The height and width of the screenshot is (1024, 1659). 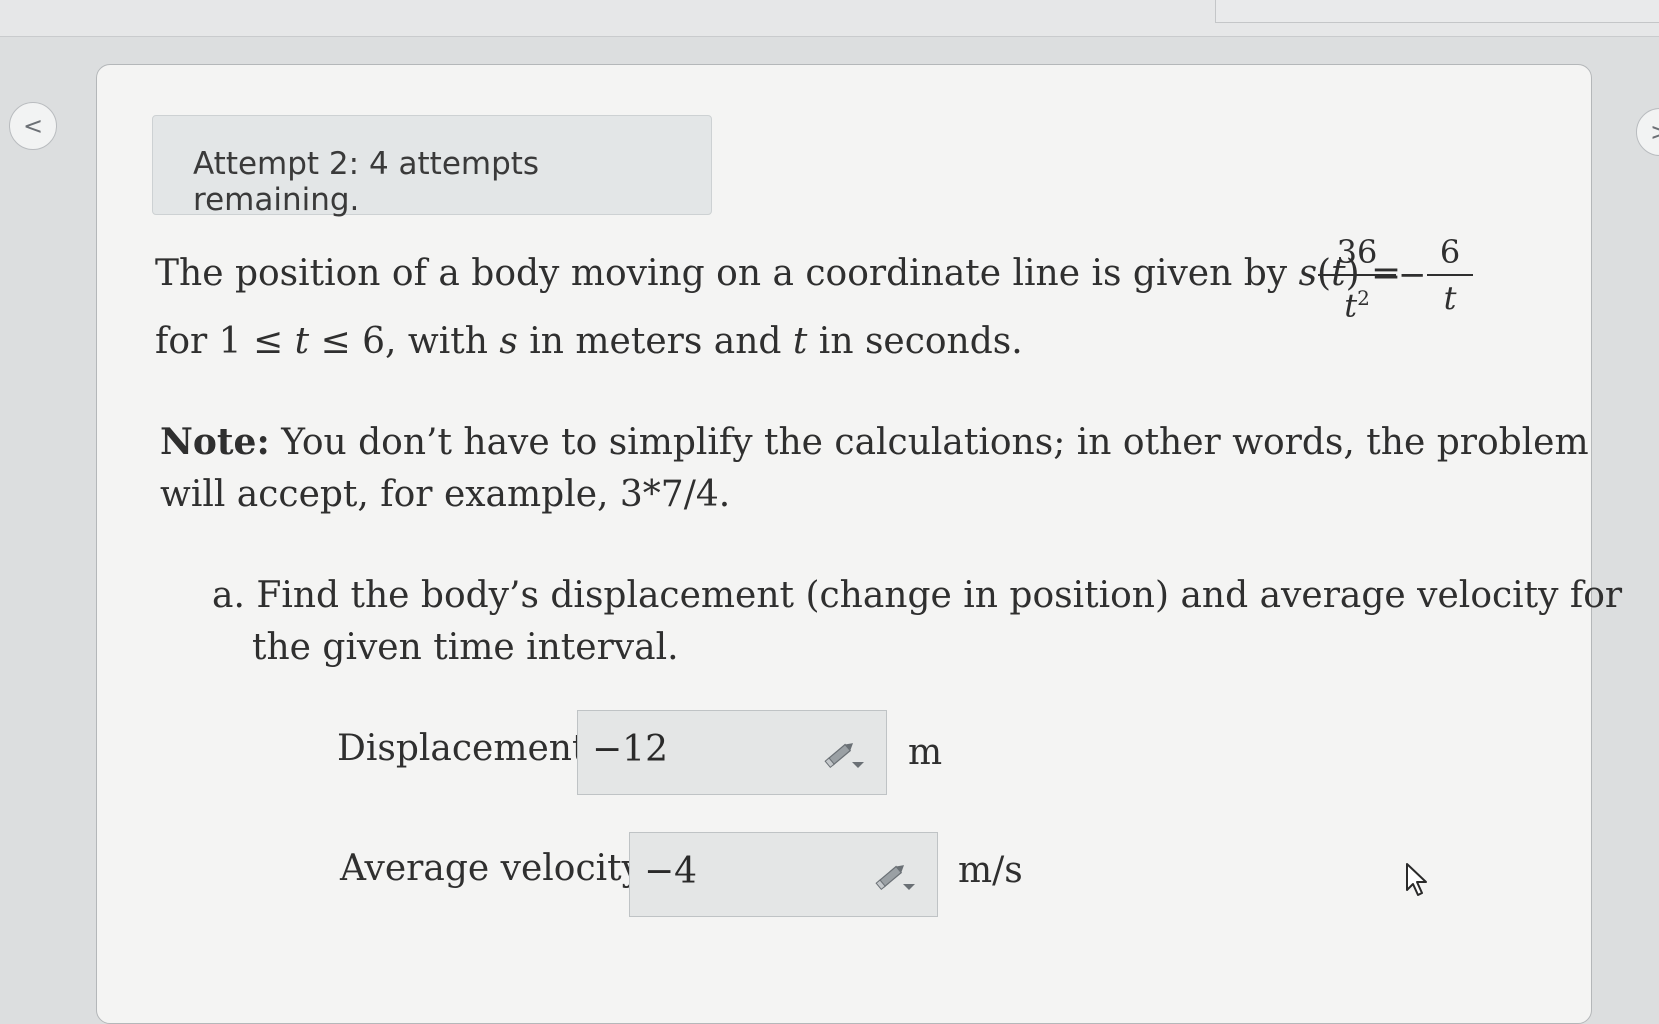 I want to click on chevron-left-icon: <, so click(x=33, y=126).